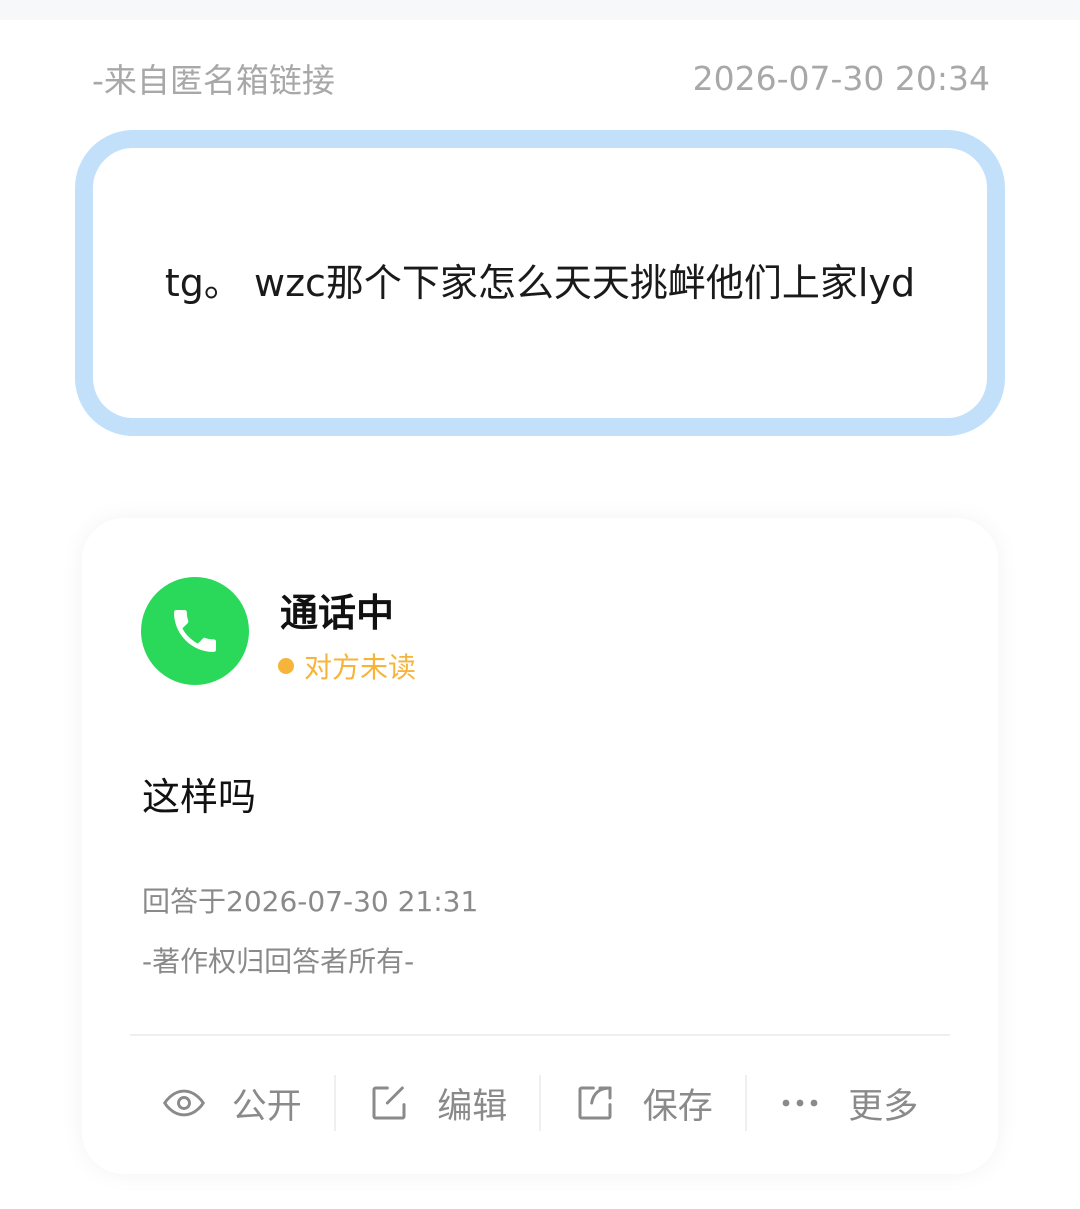 Image resolution: width=1080 pixels, height=1209 pixels. What do you see at coordinates (310, 901) in the screenshot?
I see `answer-time: 回答于2026-07-30 21:31` at bounding box center [310, 901].